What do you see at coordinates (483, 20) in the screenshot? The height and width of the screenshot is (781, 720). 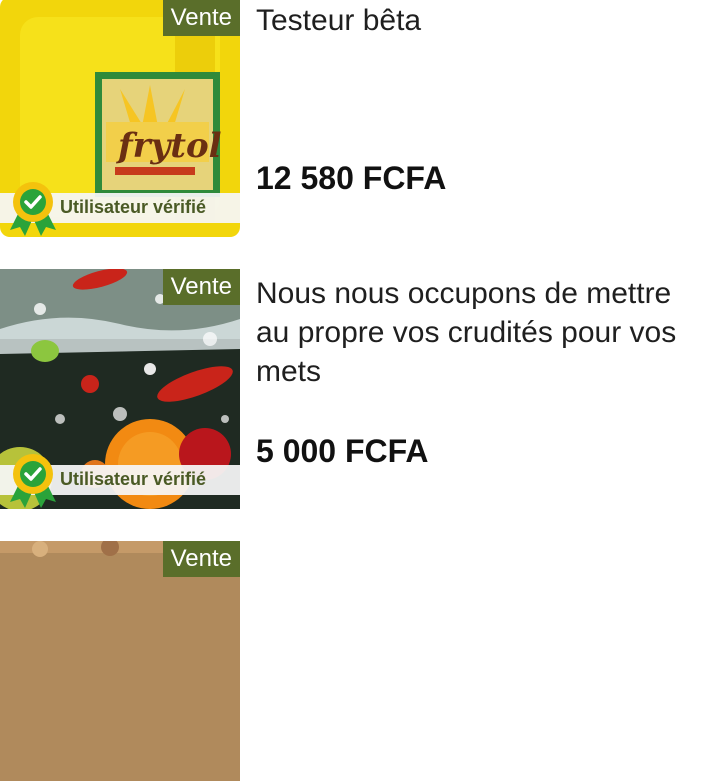 I see `listing-title: Testeur bêta` at bounding box center [483, 20].